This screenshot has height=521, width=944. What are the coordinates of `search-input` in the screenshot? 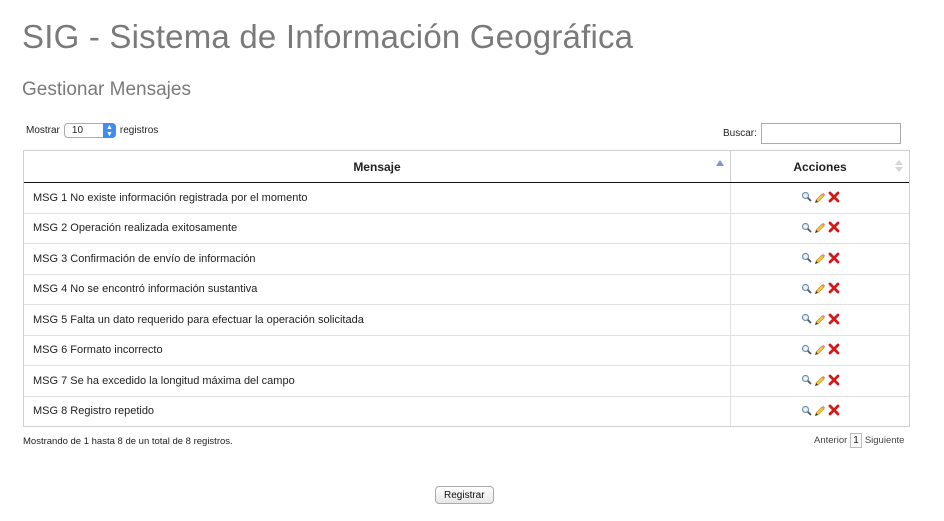 It's located at (830, 133).